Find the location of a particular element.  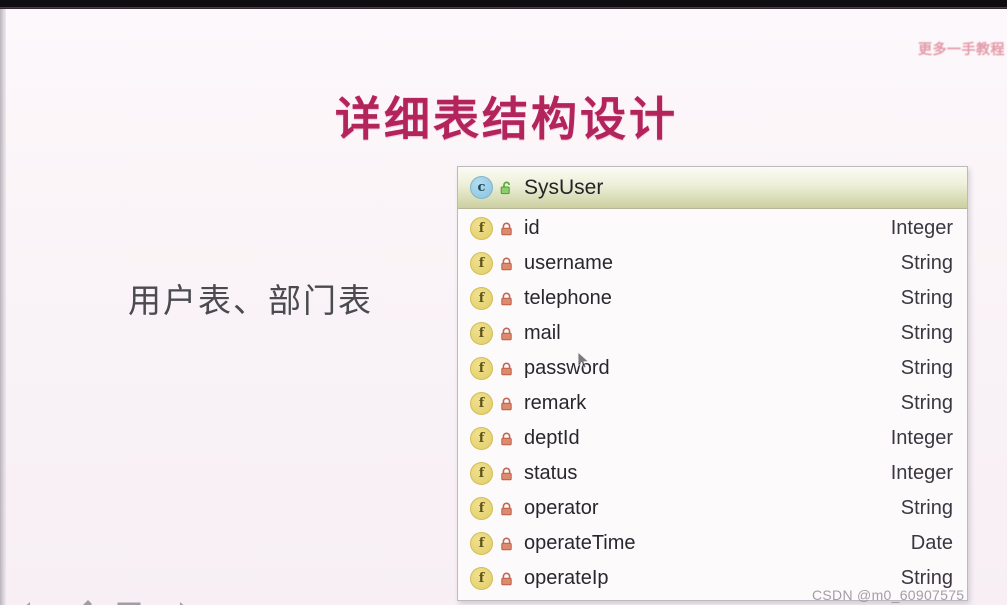

field-row: f mail String is located at coordinates (712, 333).